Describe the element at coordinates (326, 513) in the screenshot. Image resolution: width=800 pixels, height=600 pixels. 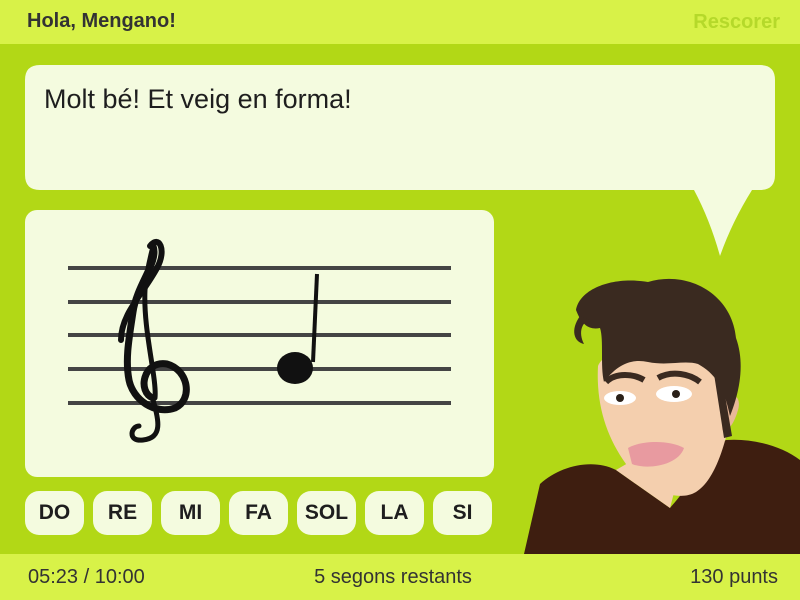
I see `answer-button-sol: SOL` at that location.